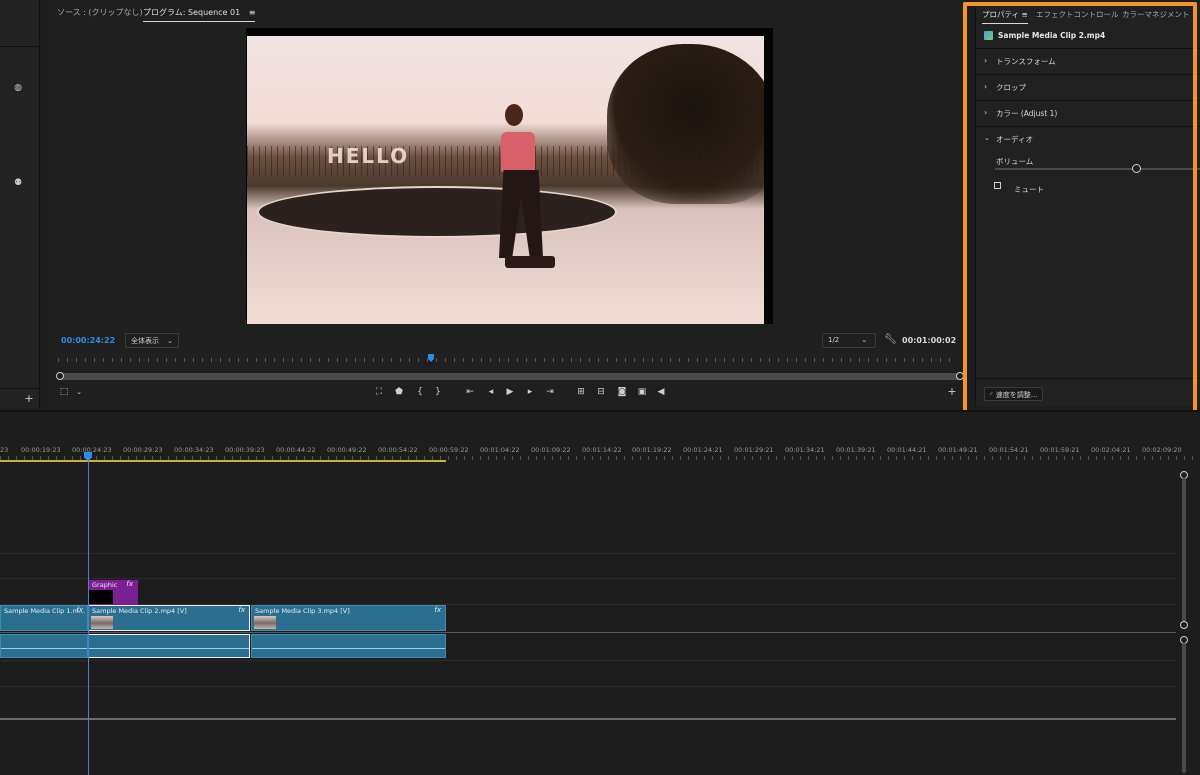 The width and height of the screenshot is (1200, 775). What do you see at coordinates (685, 124) in the screenshot?
I see `tree-shape` at bounding box center [685, 124].